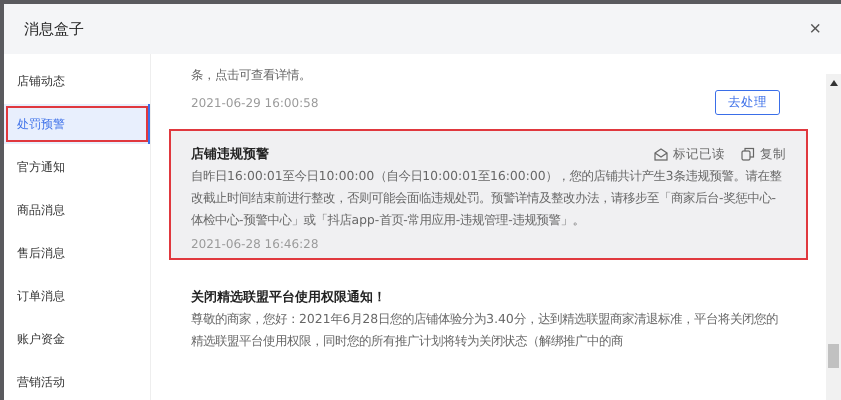 This screenshot has width=841, height=400. Describe the element at coordinates (77, 81) in the screenshot. I see `sidebar-item: 店铺动态` at that location.